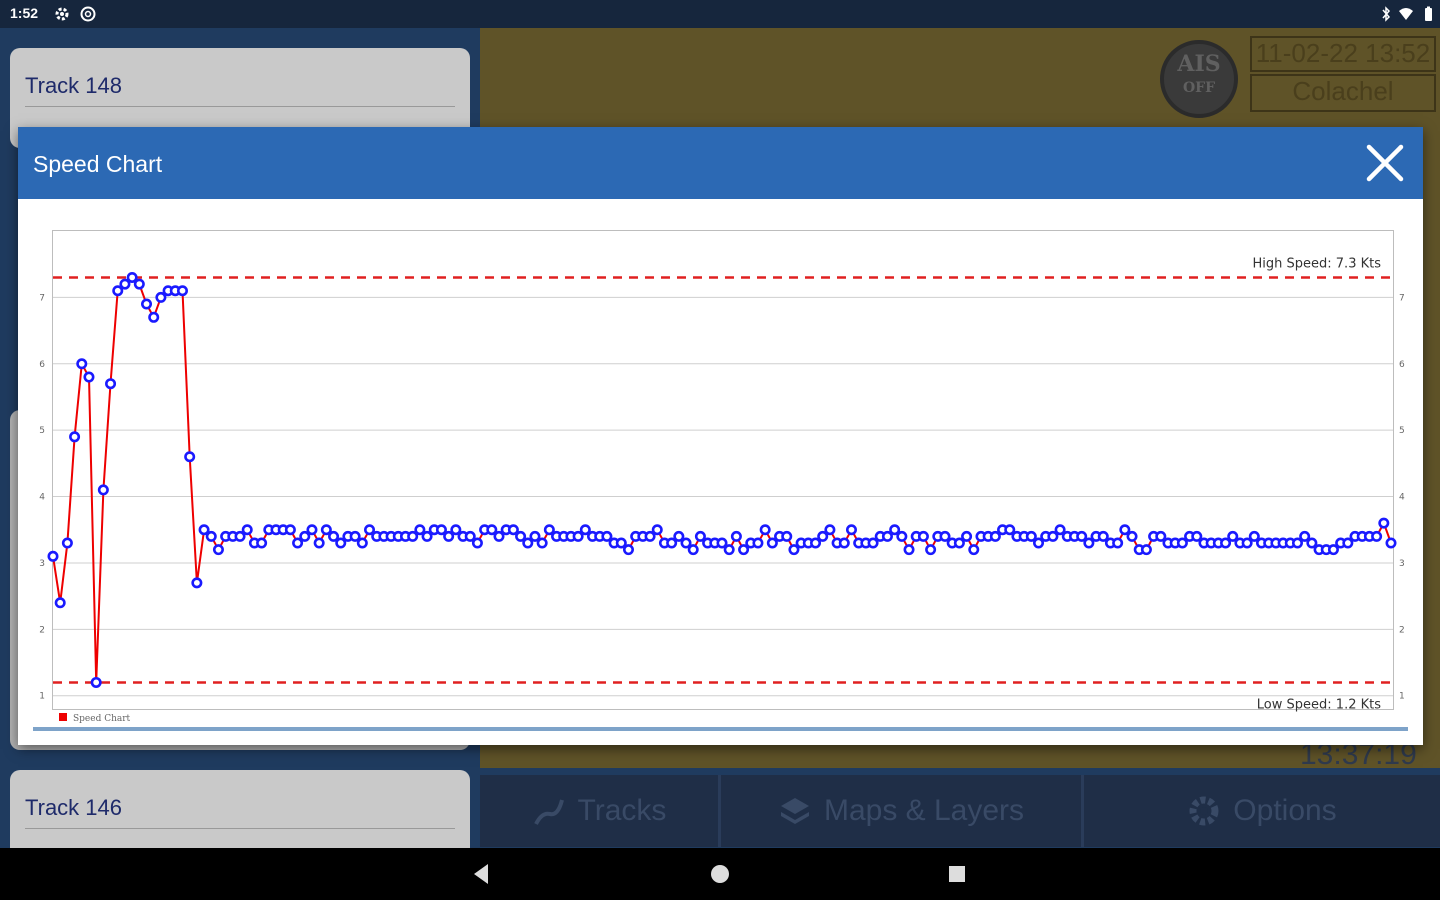  Describe the element at coordinates (42, 431) in the screenshot. I see `y-tick-label-left: 5` at that location.